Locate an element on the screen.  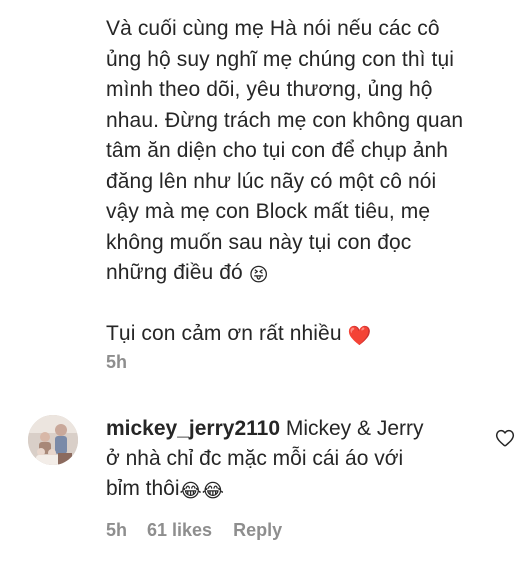
avatar is located at coordinates (53, 440).